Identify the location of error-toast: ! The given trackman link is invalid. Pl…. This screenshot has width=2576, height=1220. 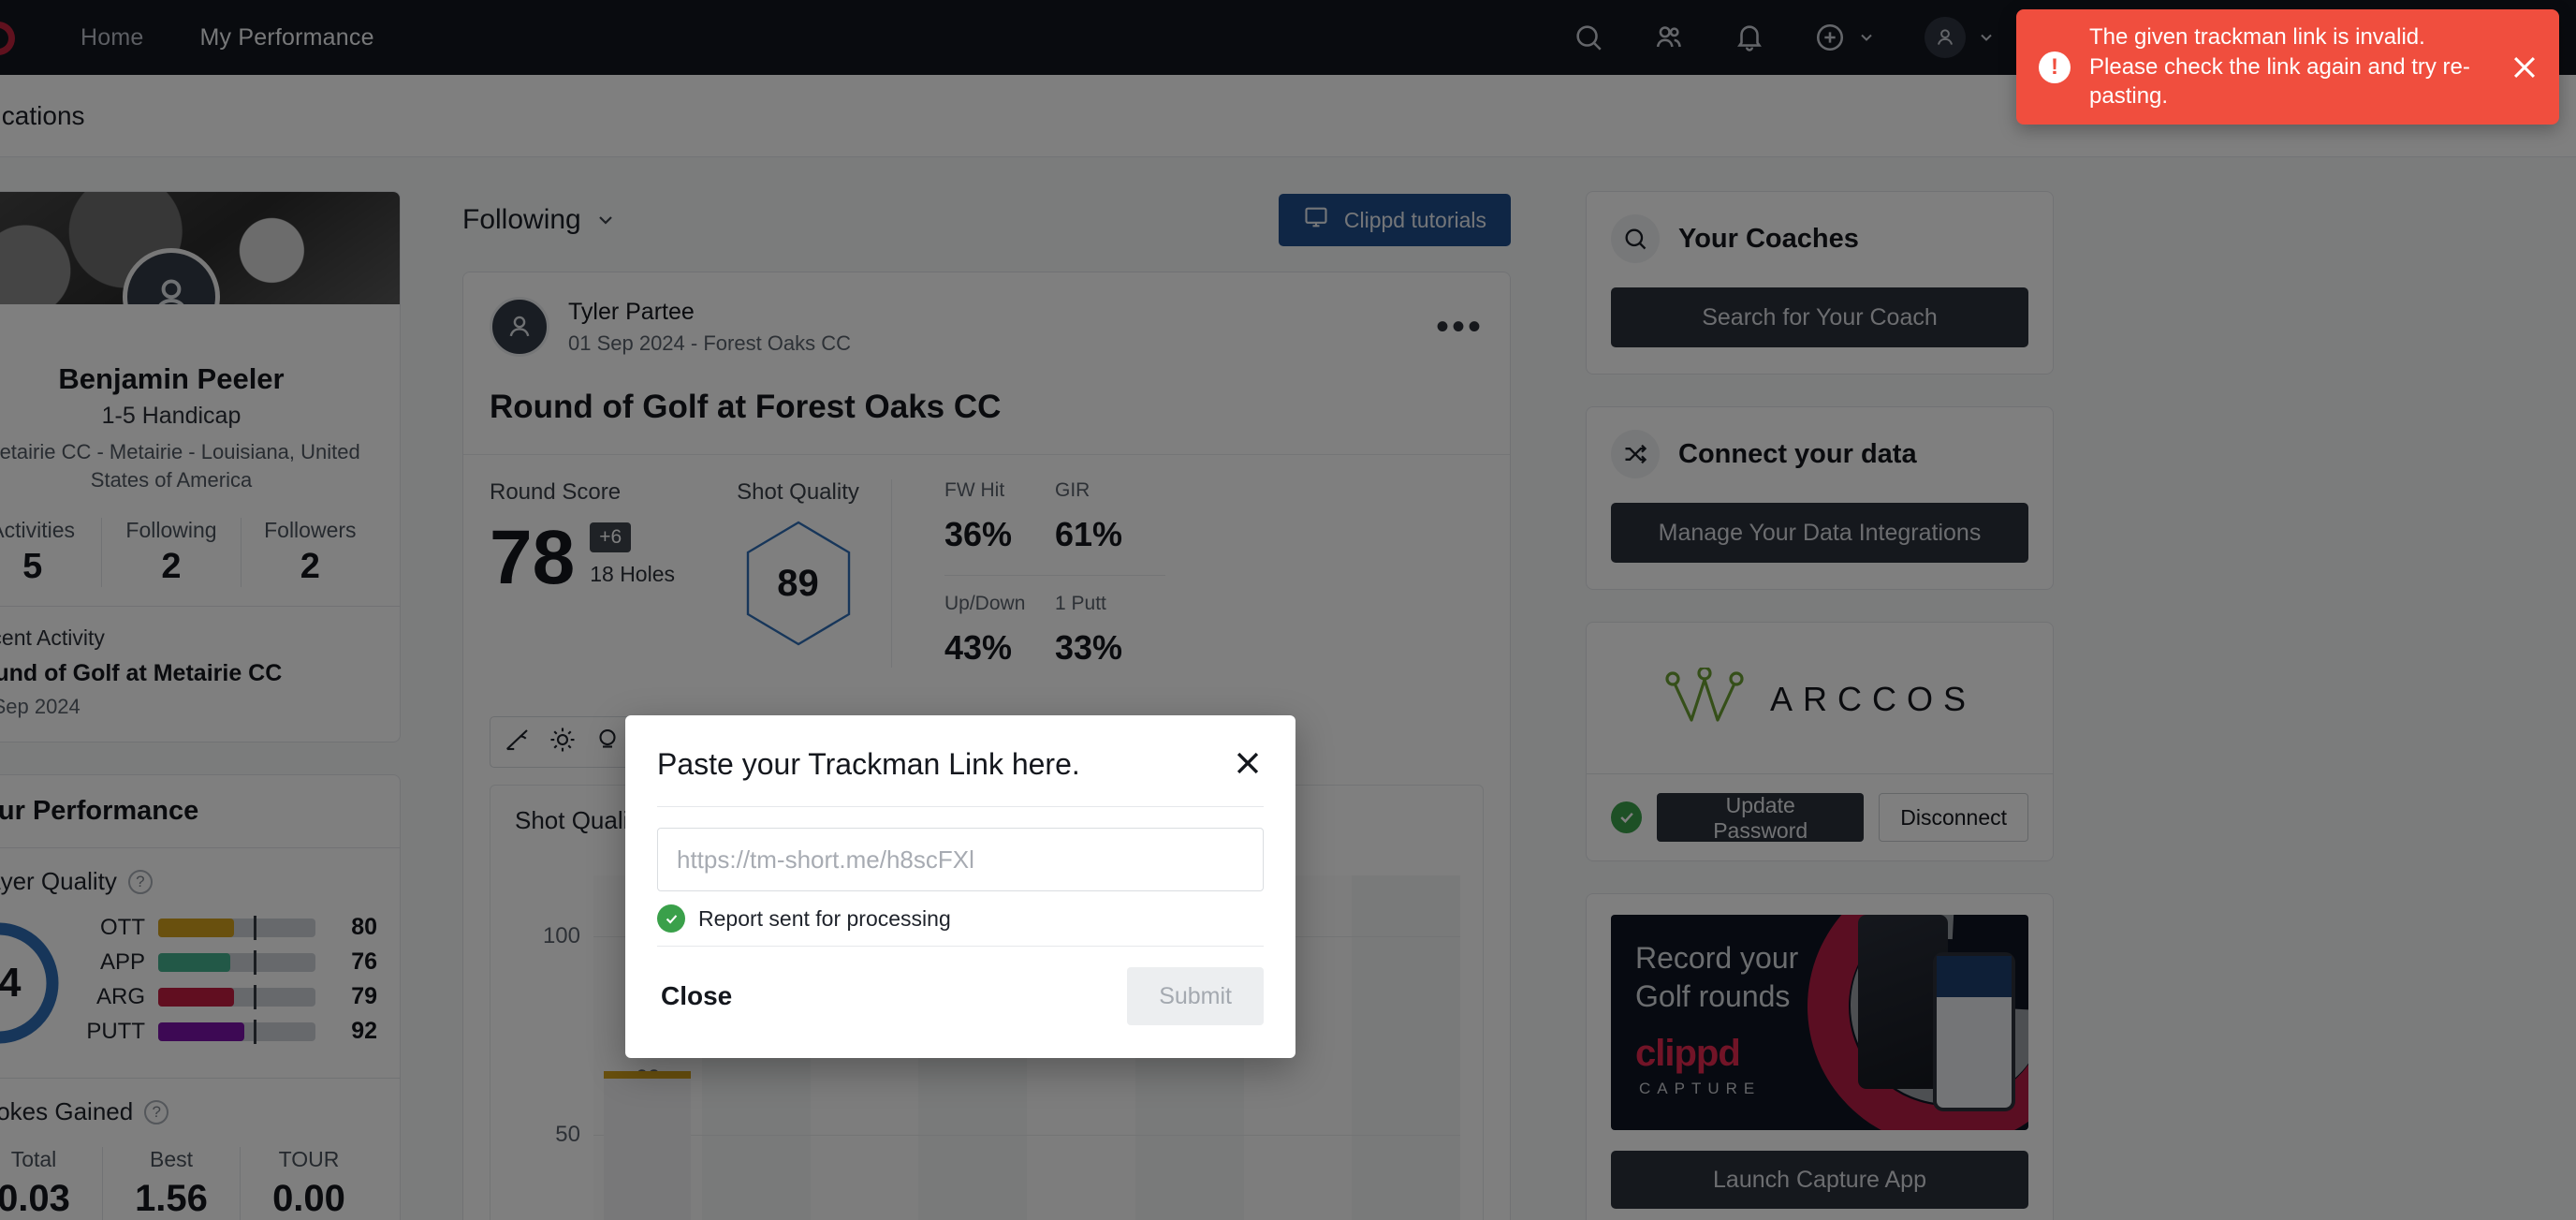
(2287, 67).